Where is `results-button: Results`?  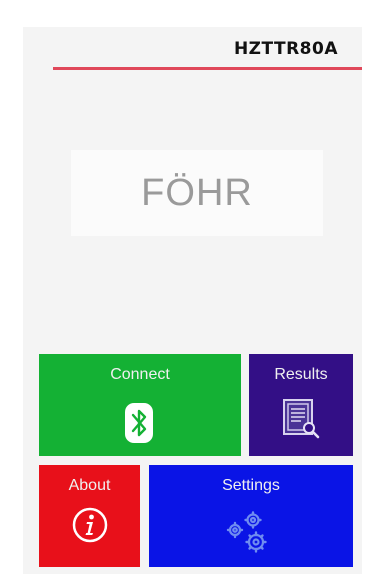
results-button: Results is located at coordinates (301, 405).